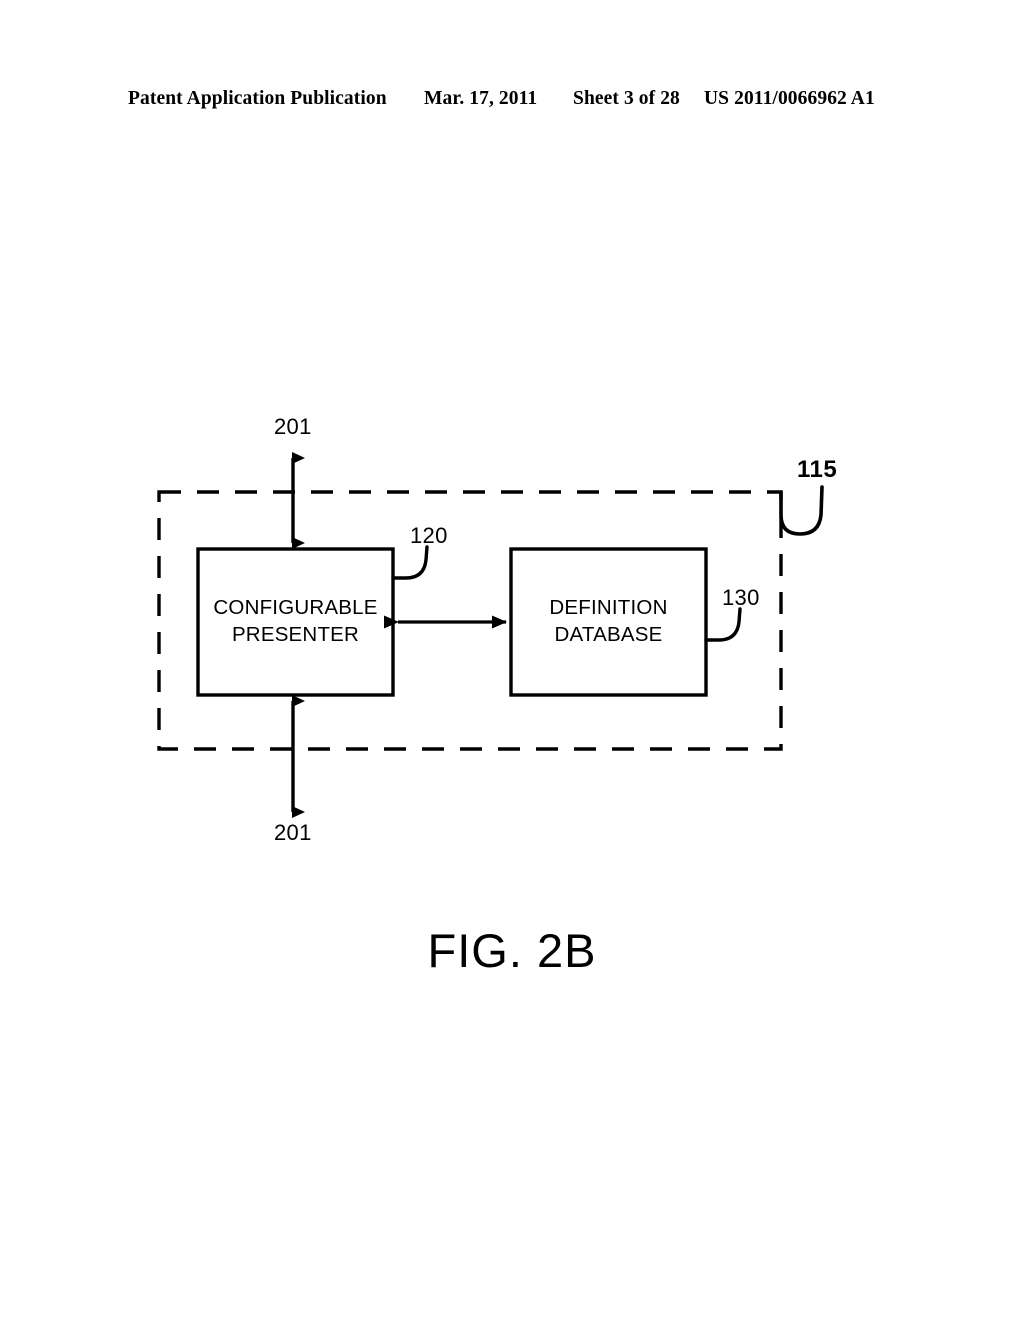 This screenshot has height=1320, width=1024. I want to click on reference-numeral-130: 130, so click(741, 597).